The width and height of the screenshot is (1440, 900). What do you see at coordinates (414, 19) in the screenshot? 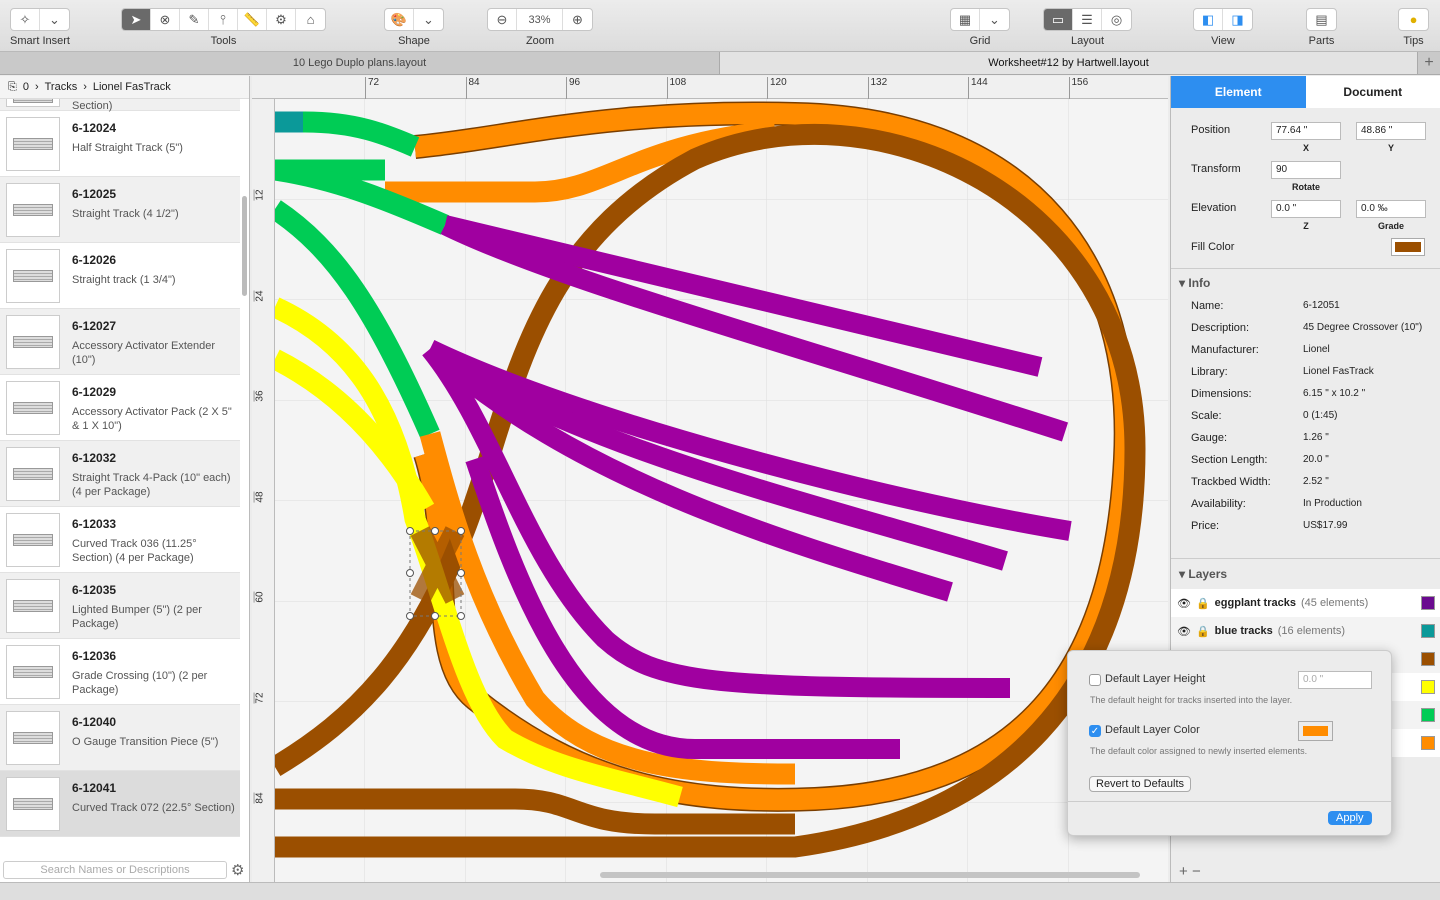
I see `shape-button: 🎨 ⌄` at bounding box center [414, 19].